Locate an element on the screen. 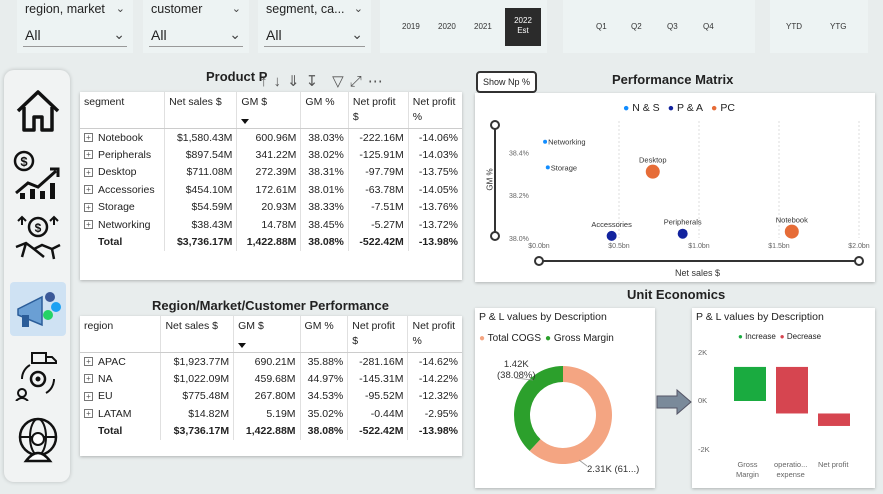 The image size is (883, 494). column-header: region is located at coordinates (121, 334).